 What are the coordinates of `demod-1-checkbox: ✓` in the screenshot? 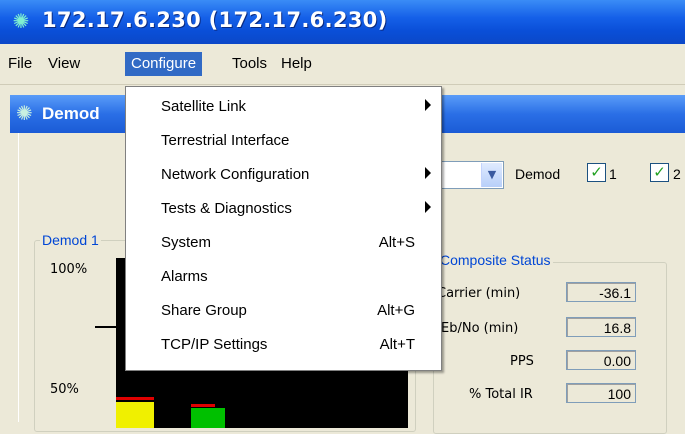 It's located at (596, 172).